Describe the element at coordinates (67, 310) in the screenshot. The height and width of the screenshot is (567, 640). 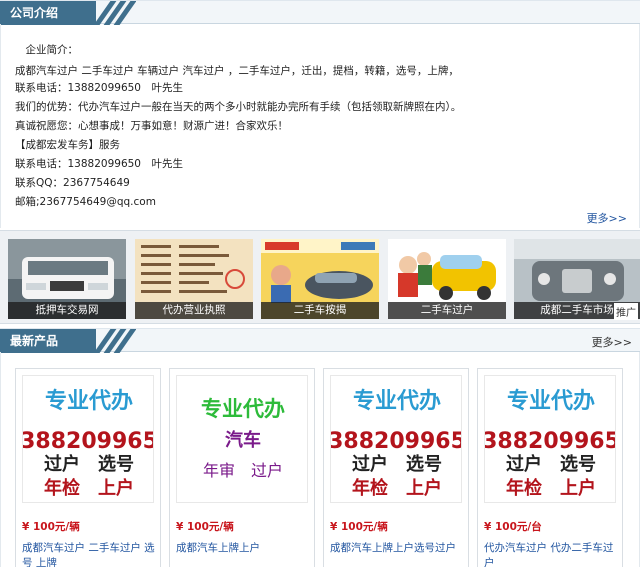
I see `carousel-caption: 抵押车交易网` at that location.